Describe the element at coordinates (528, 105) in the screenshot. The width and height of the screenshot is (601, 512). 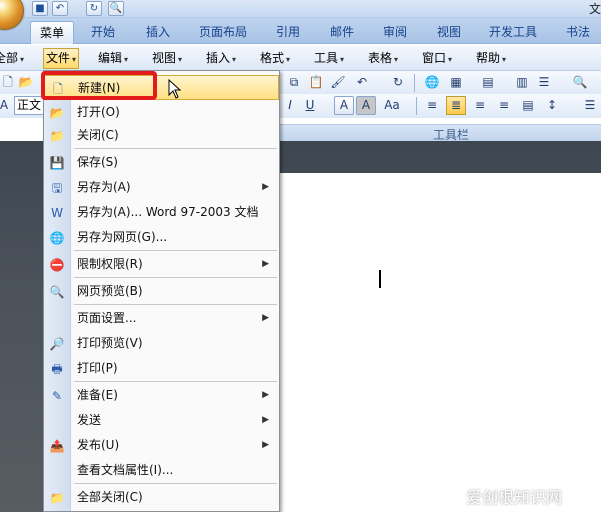
I see `distribute-icon: ▤` at that location.